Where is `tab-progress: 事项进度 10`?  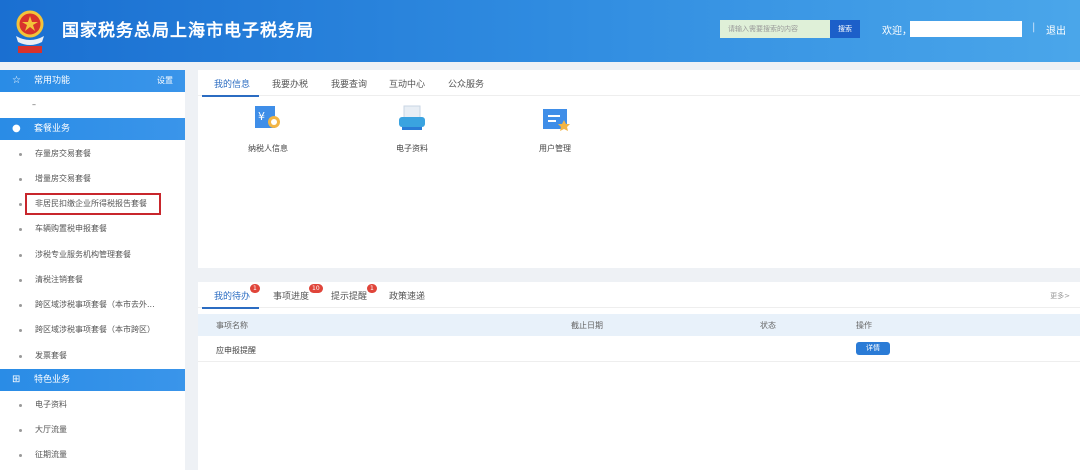 tab-progress: 事项进度 10 is located at coordinates (298, 293).